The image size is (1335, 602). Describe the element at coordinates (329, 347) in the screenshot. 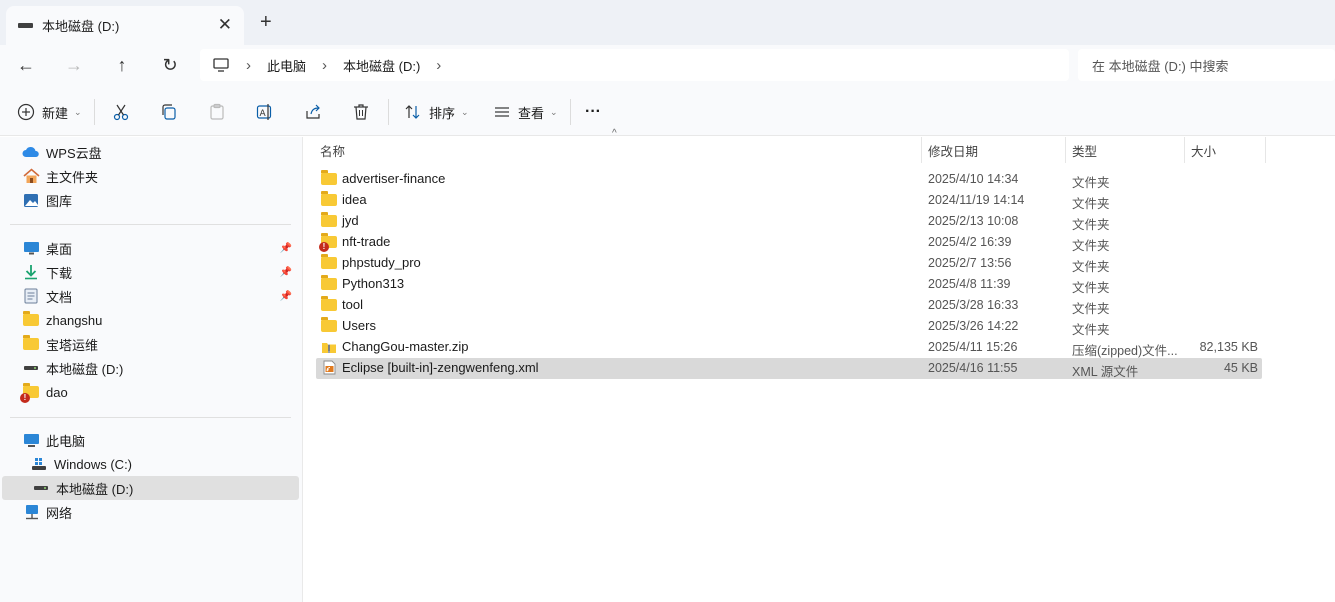

I see `zip-folder-icon` at that location.